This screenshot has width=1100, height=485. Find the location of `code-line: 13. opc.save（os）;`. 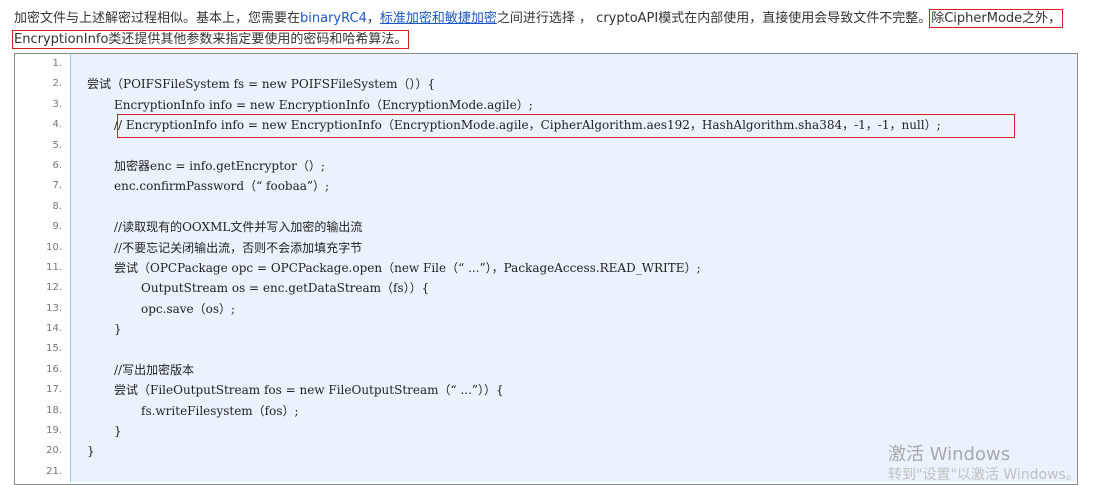

code-line: 13. opc.save（os）; is located at coordinates (546, 309).